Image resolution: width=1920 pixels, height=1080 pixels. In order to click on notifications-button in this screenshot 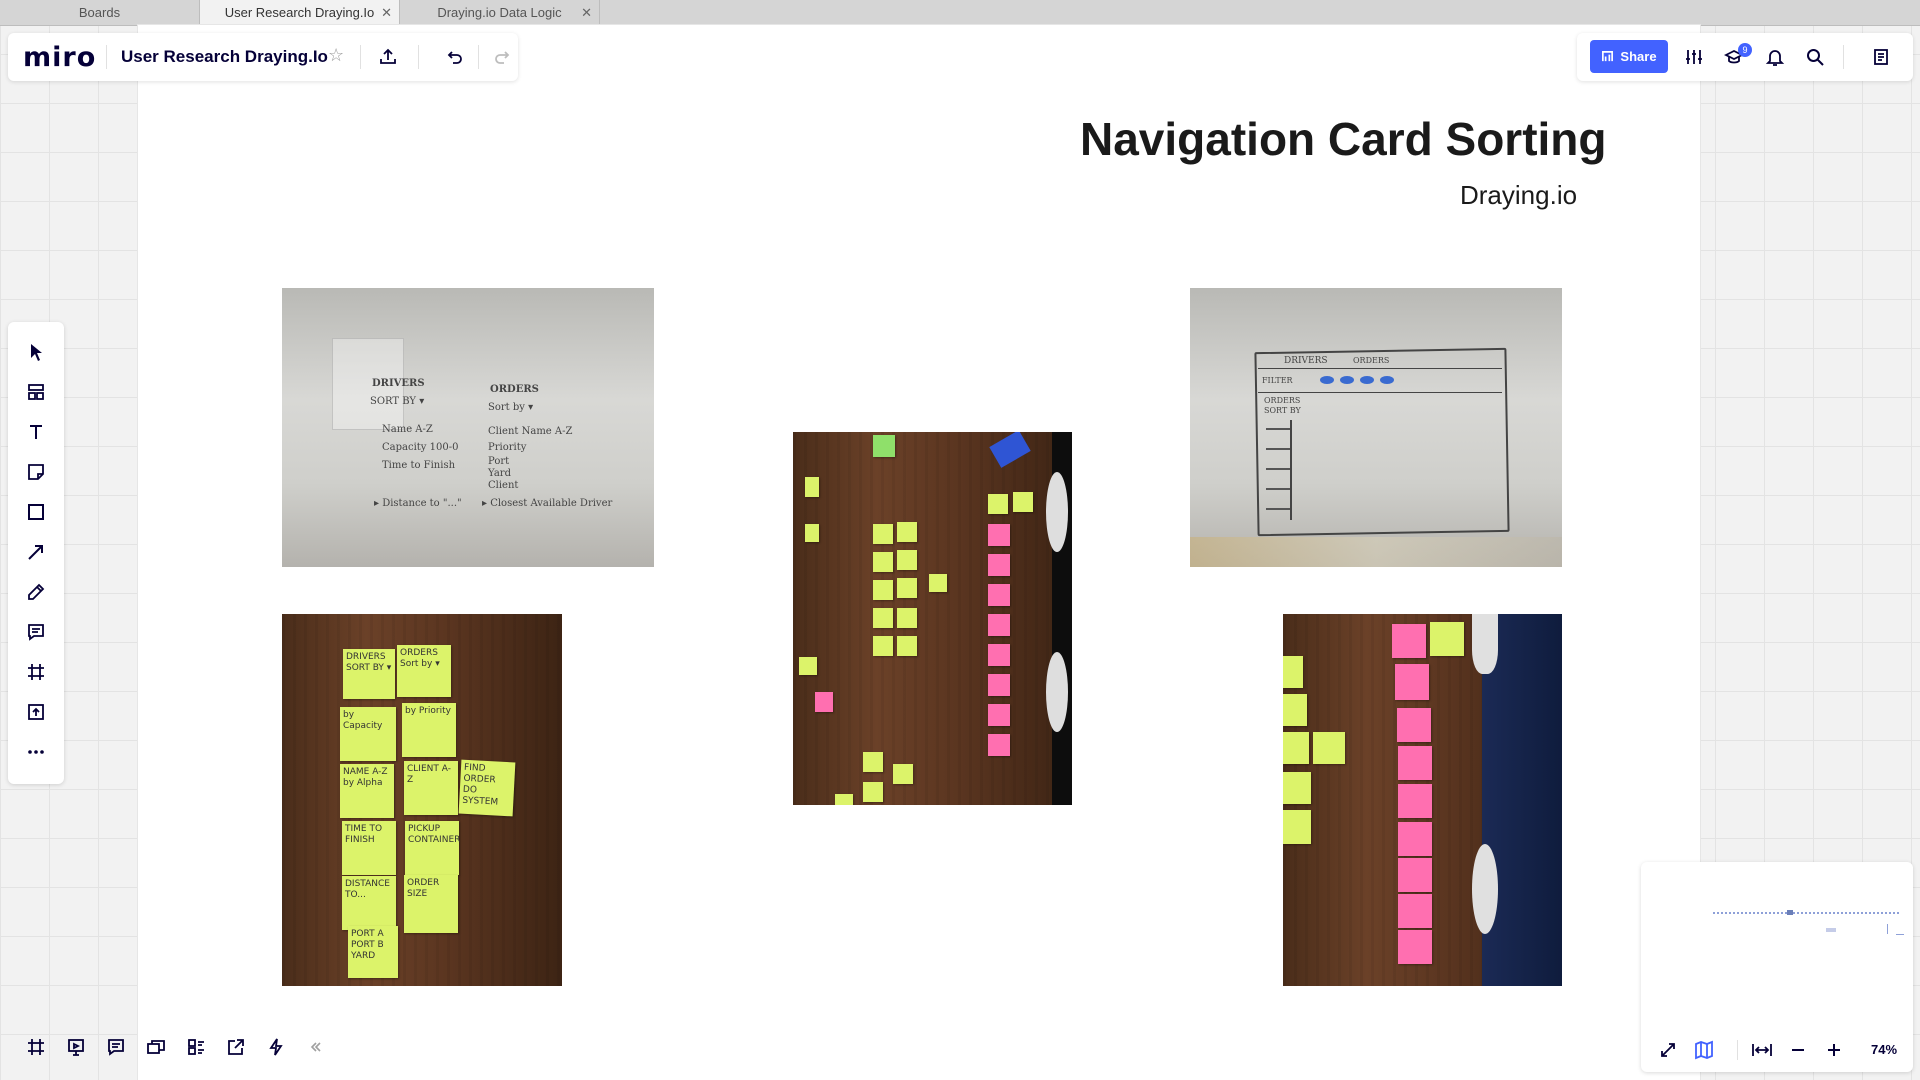, I will do `click(1775, 57)`.